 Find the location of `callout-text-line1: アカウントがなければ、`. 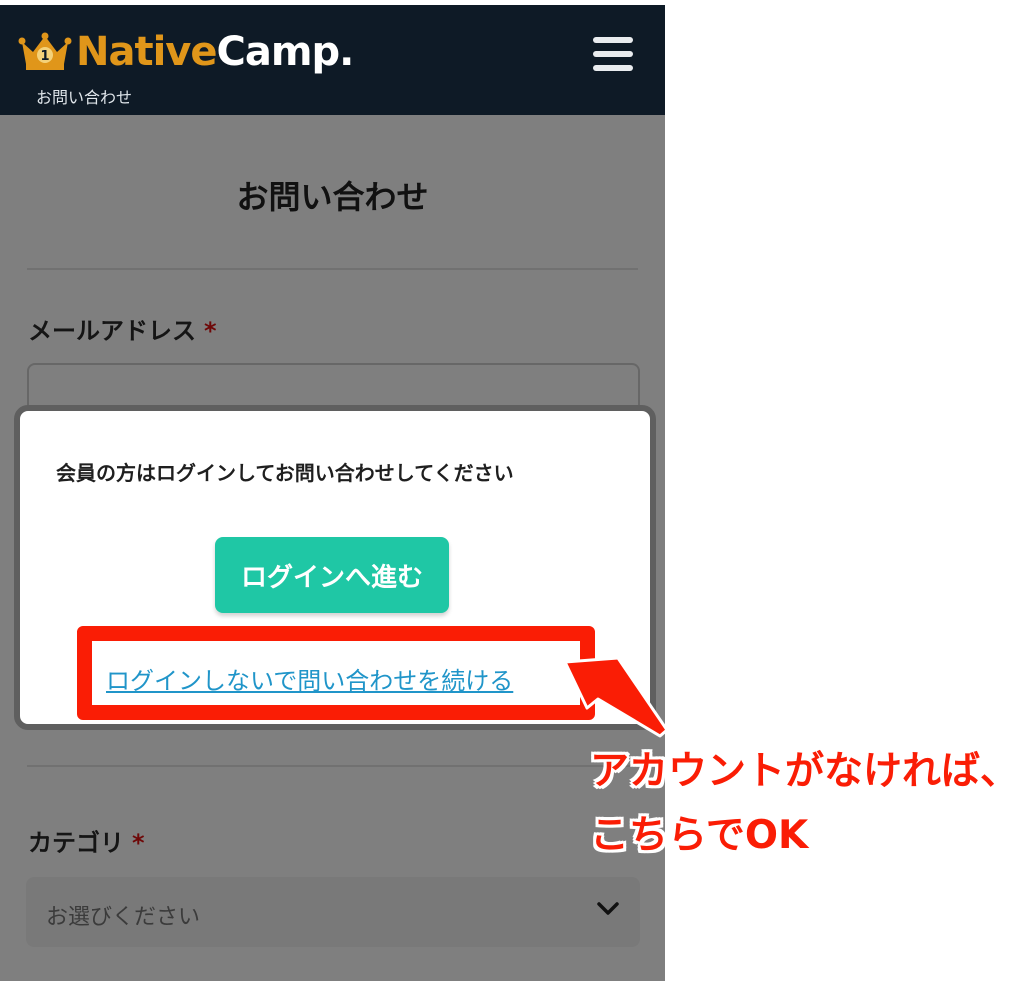

callout-text-line1: アカウントがなければ、 is located at coordinates (805, 771).